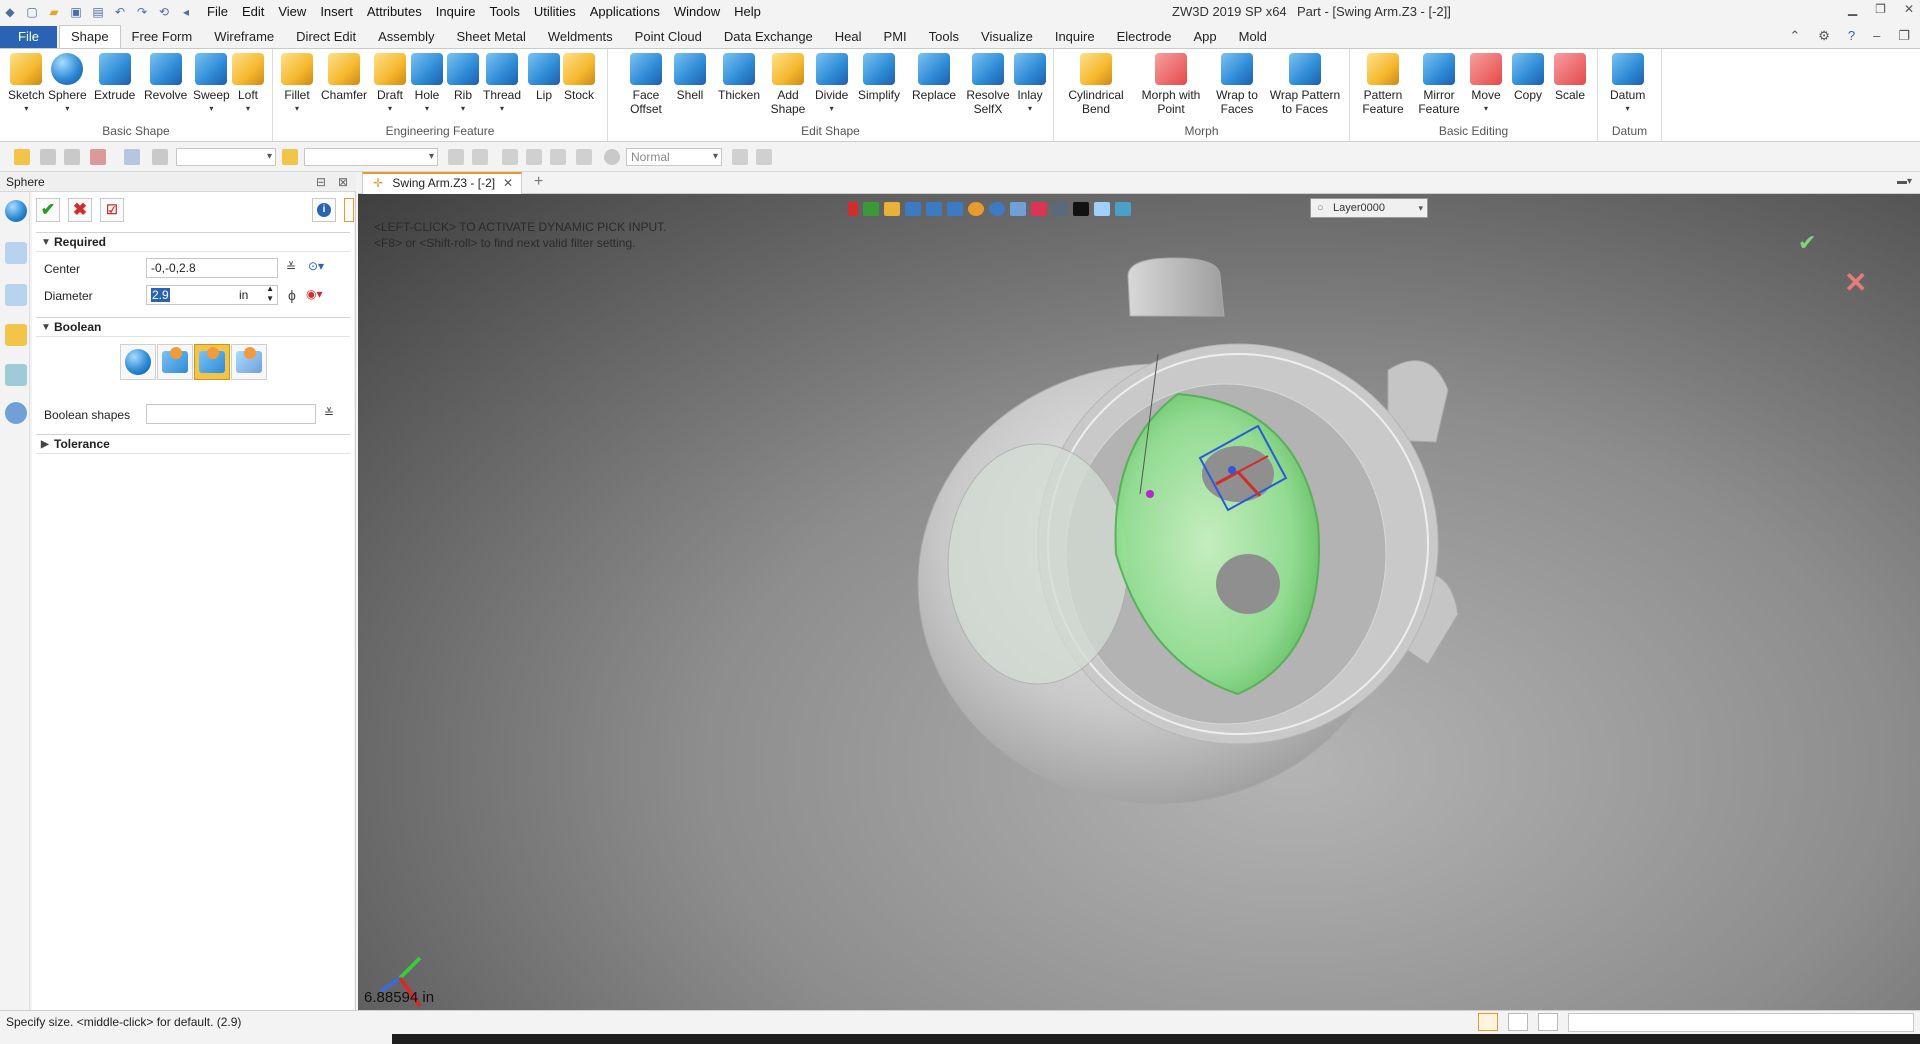 The image size is (1920, 1044). Describe the element at coordinates (211, 84) in the screenshot. I see `sweep-button: Sweep ▾` at that location.